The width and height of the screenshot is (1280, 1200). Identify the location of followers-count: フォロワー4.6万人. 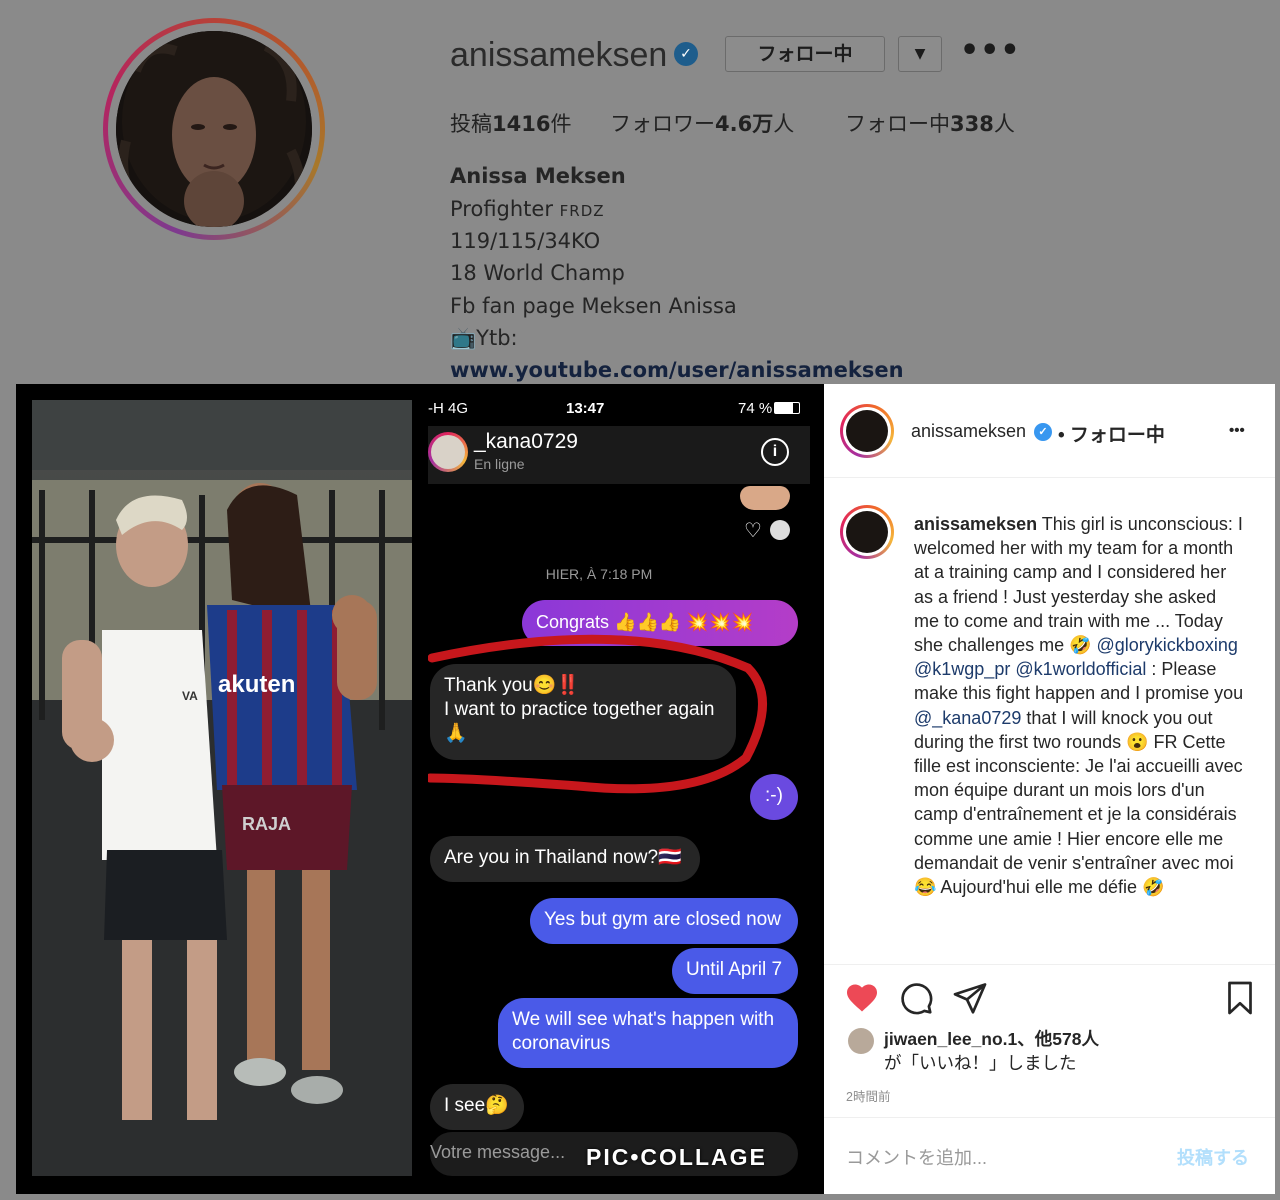
(702, 123).